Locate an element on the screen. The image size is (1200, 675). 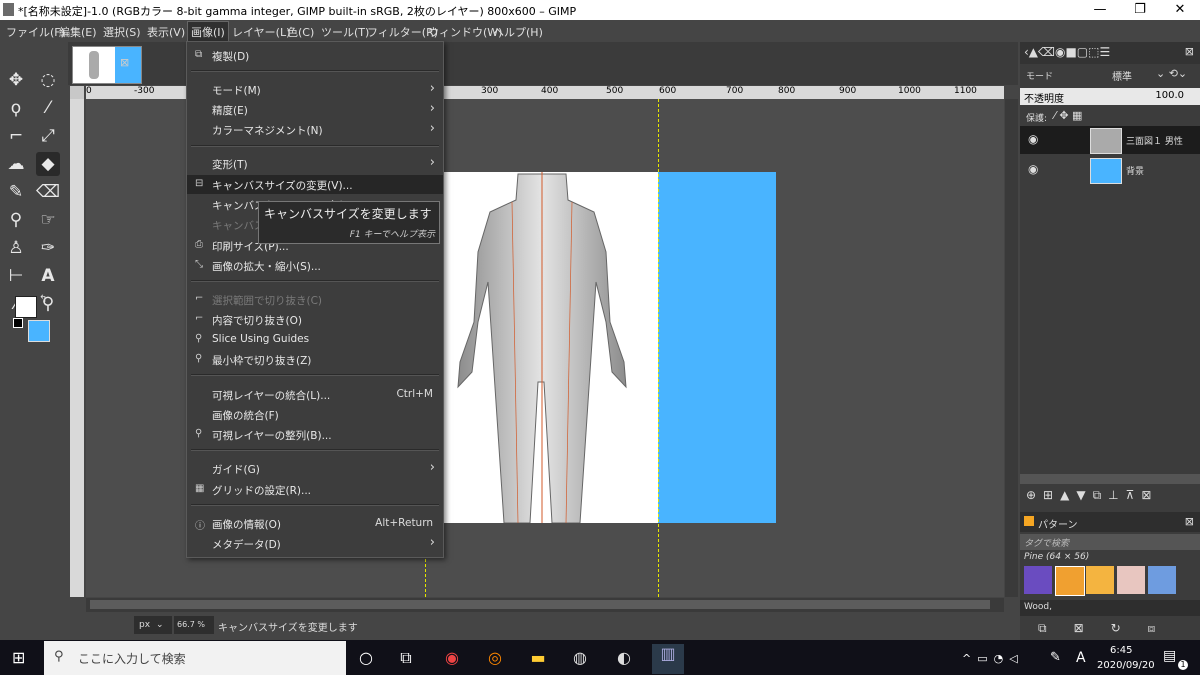
background-layer-fill is located at coordinates (717, 347).